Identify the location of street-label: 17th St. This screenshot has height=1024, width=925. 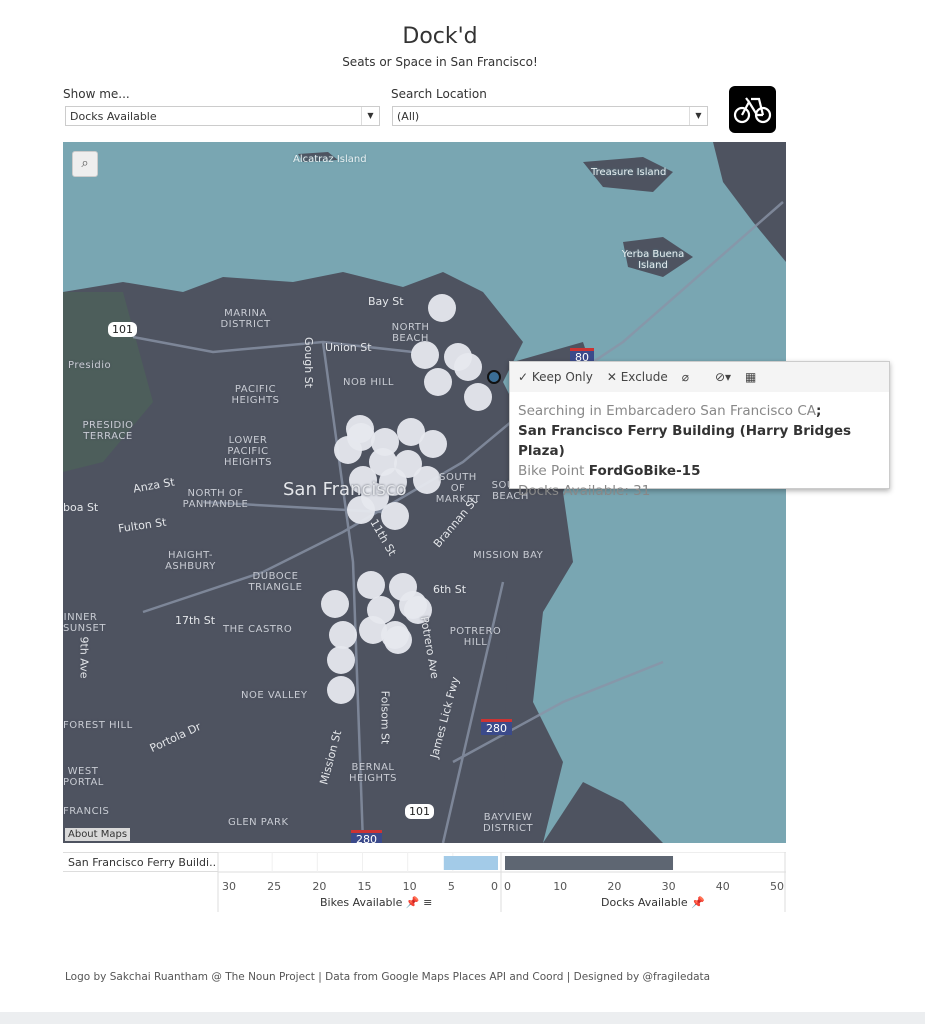
(195, 620).